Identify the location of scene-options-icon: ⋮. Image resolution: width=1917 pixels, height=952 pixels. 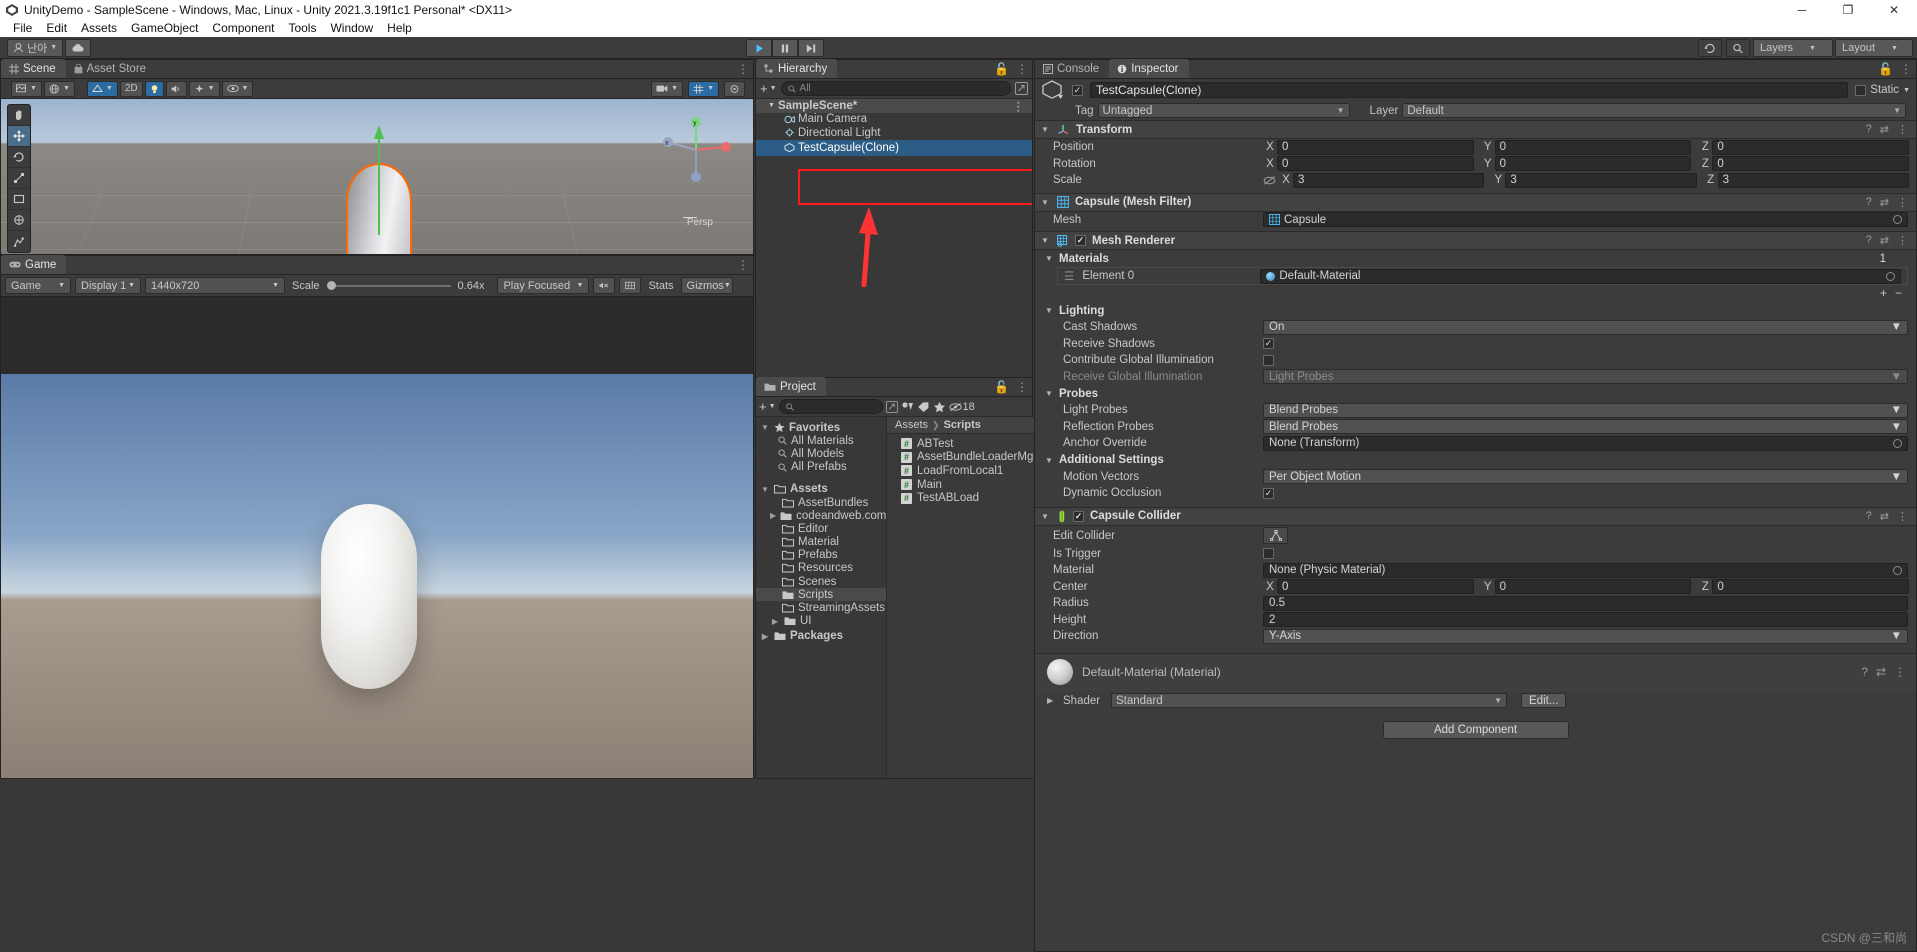
(1023, 106).